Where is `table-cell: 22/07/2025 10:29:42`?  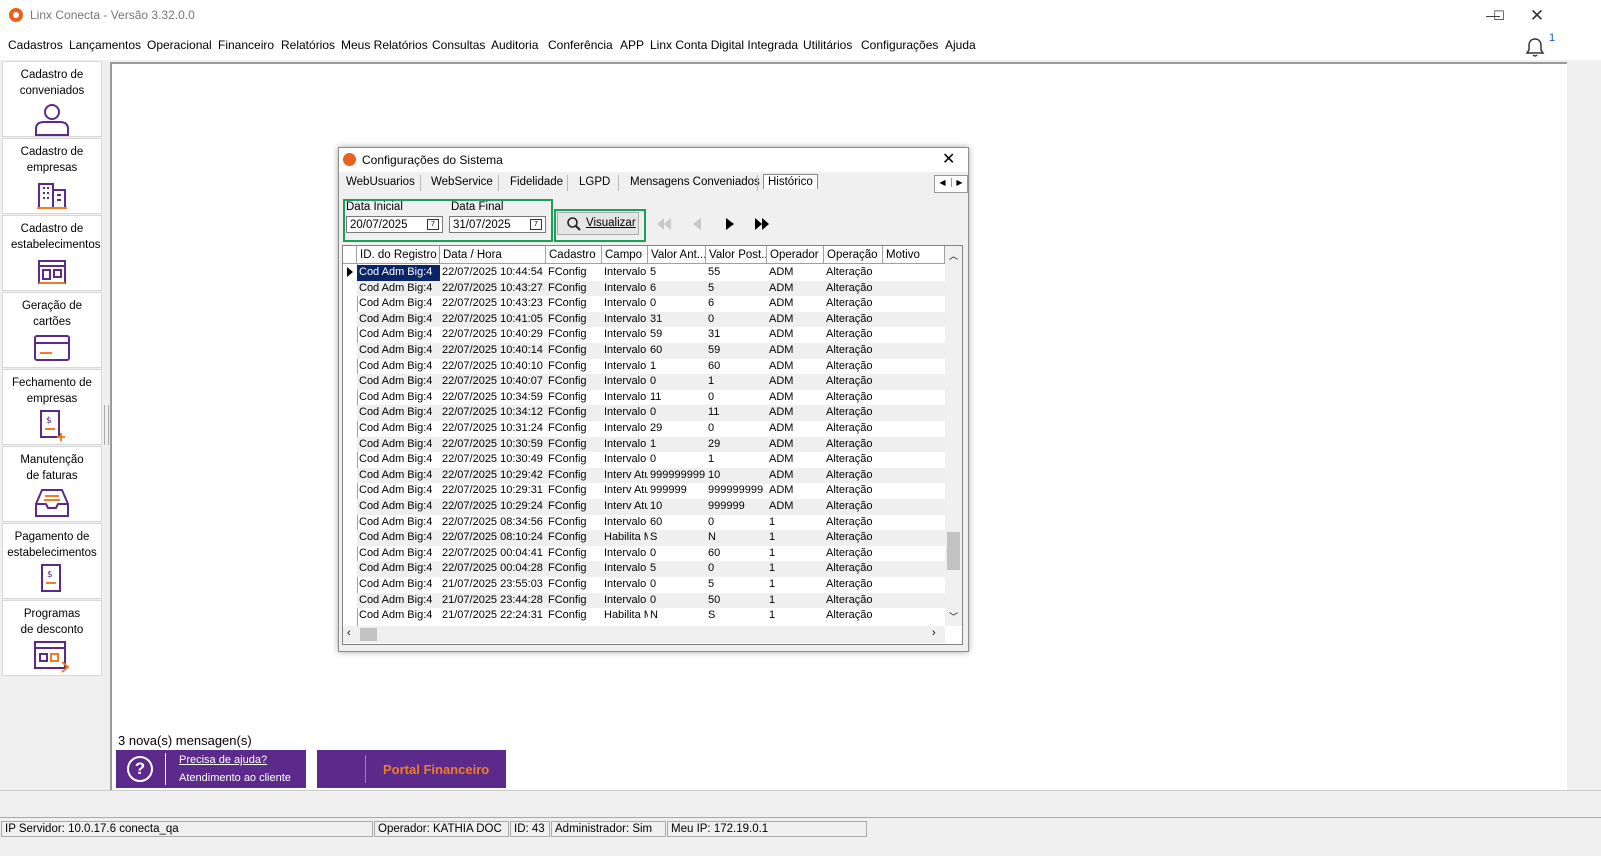
table-cell: 22/07/2025 10:29:42 is located at coordinates (493, 476).